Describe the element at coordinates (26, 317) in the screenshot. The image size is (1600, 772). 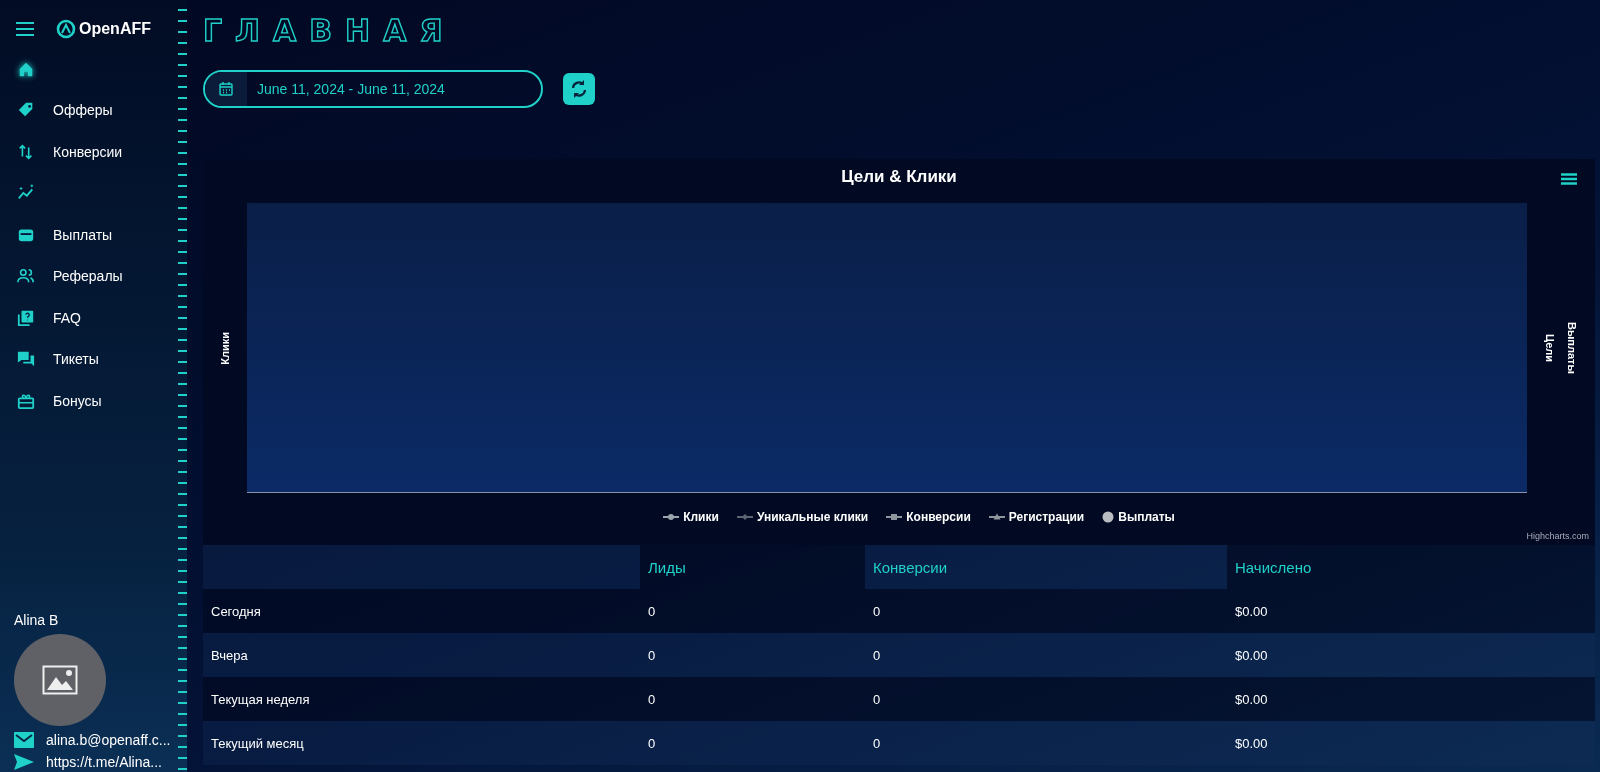
I see `question-cards-icon` at that location.